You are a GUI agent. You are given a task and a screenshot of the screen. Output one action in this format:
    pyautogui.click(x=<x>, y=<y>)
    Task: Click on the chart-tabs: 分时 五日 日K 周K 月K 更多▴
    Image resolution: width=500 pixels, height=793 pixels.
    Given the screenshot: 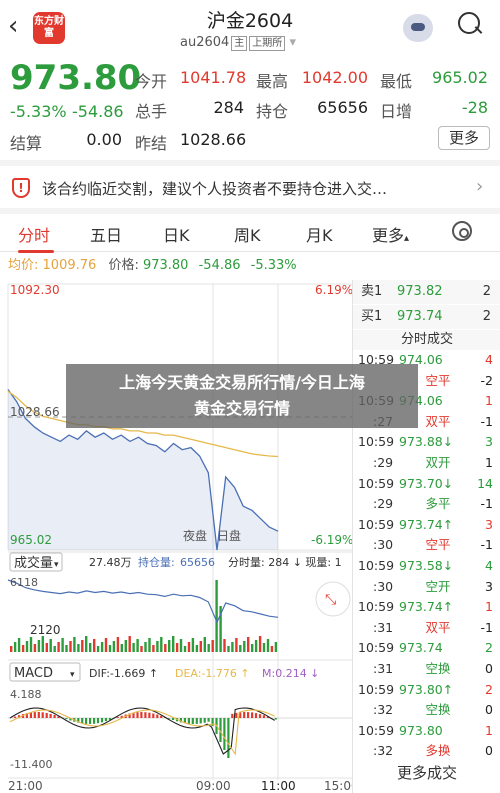 What is the action you would take?
    pyautogui.click(x=250, y=230)
    